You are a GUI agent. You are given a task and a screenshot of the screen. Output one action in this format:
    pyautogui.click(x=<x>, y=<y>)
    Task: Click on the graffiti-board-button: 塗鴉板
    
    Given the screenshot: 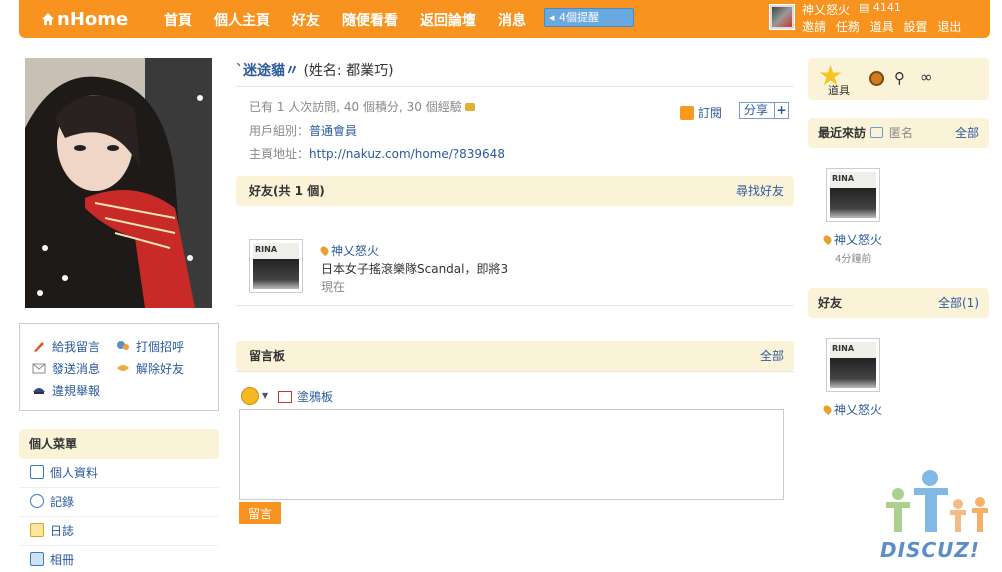 What is the action you would take?
    pyautogui.click(x=305, y=396)
    